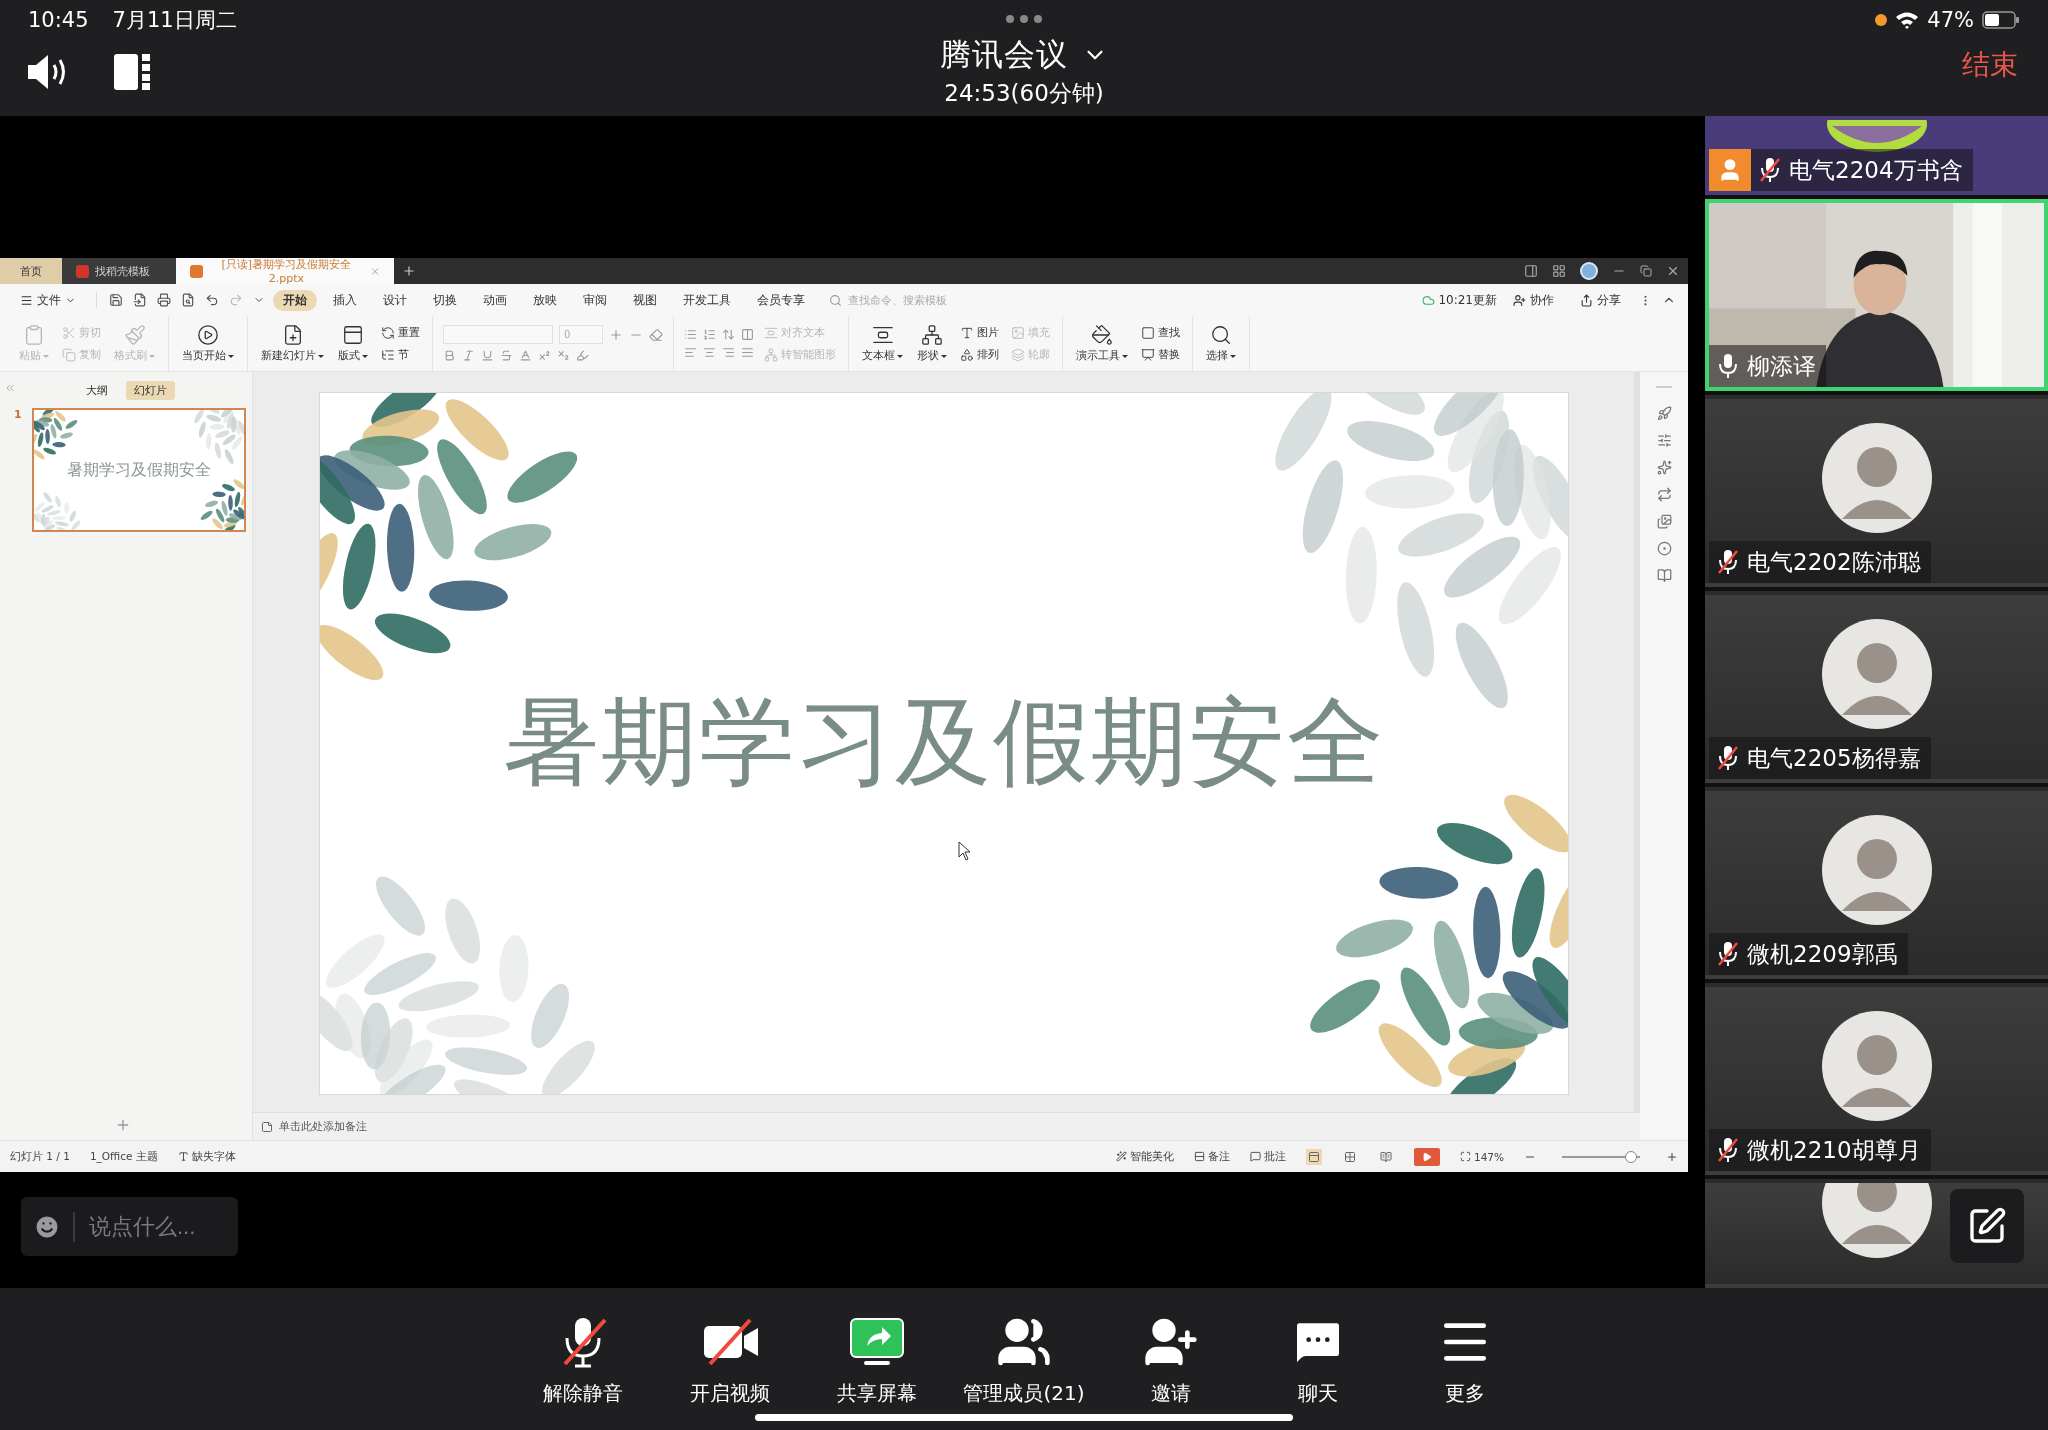  I want to click on toolbar-button: 解除静音, so click(583, 1372).